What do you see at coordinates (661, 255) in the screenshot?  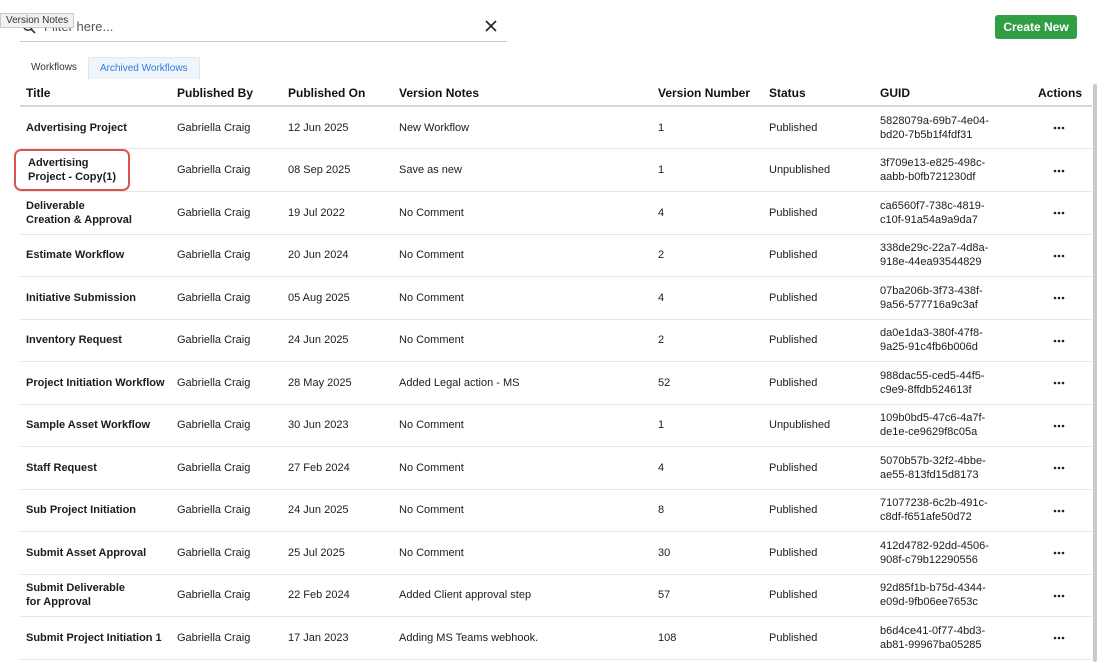 I see `cell-version-number-text: 2` at bounding box center [661, 255].